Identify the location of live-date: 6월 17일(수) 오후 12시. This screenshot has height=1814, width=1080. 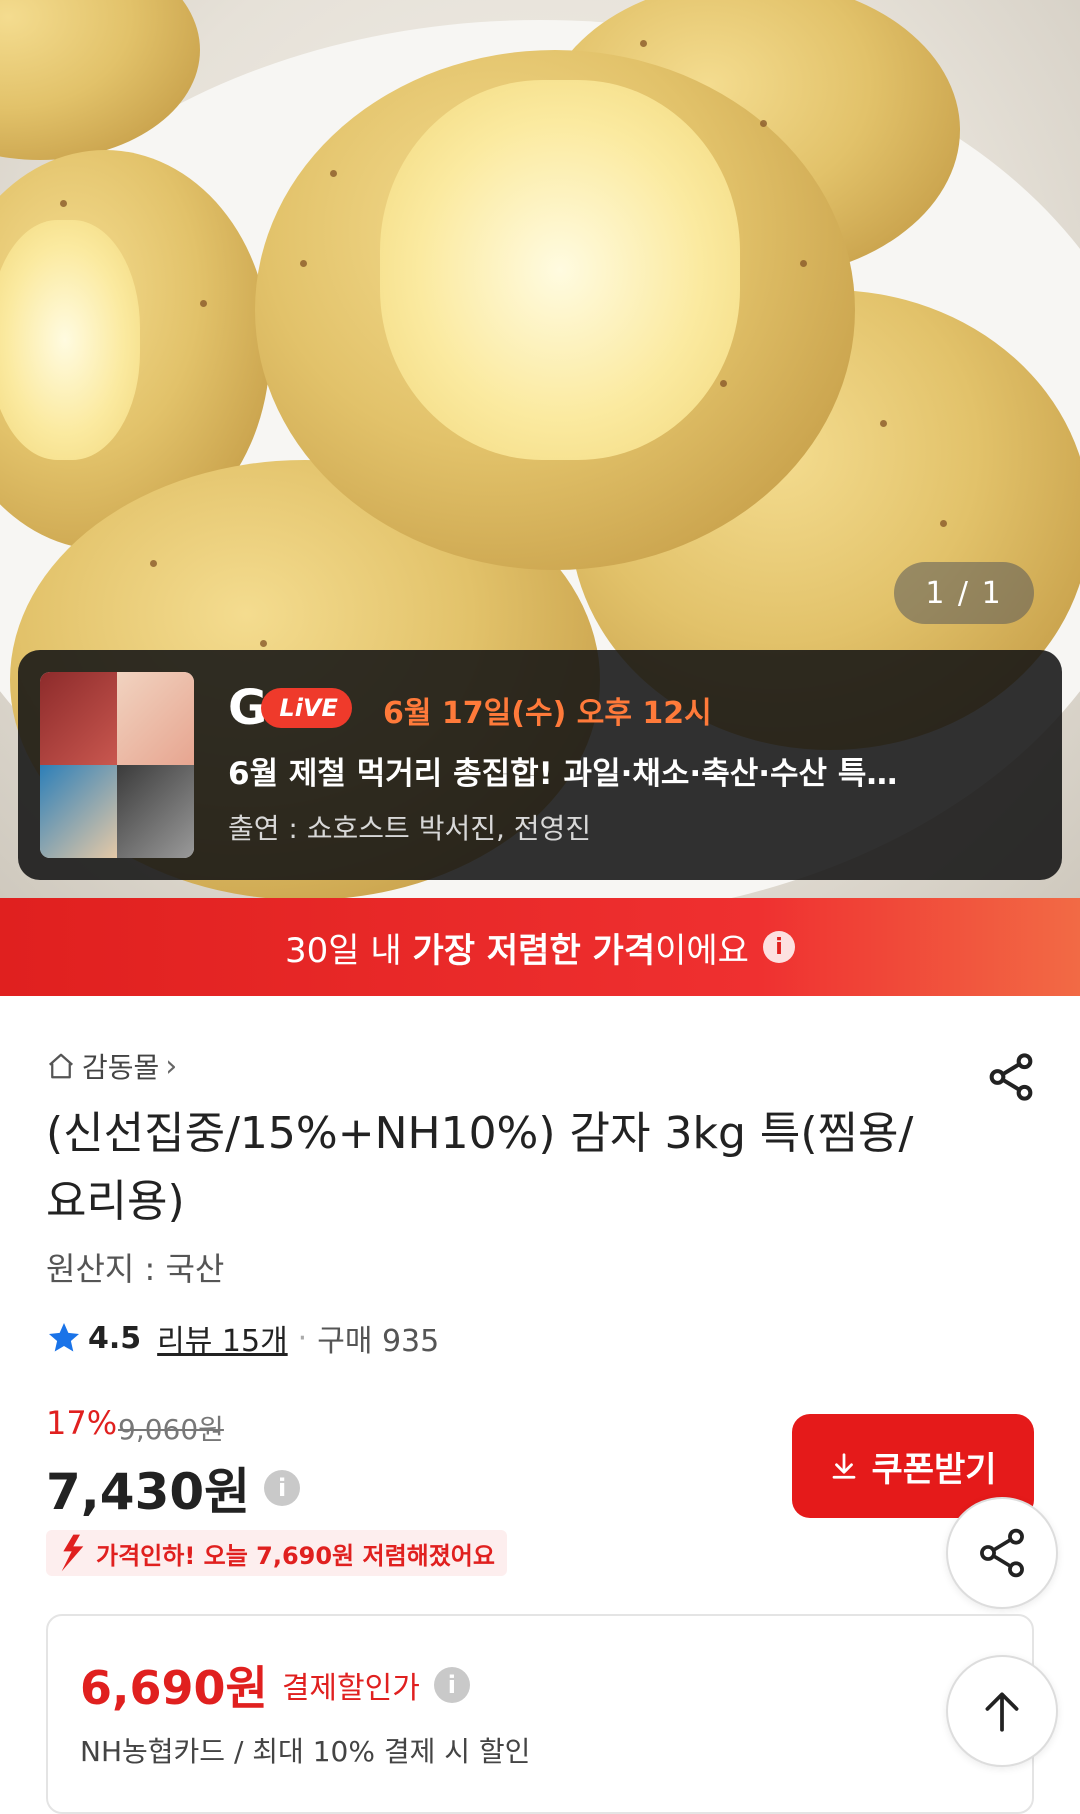
(547, 713).